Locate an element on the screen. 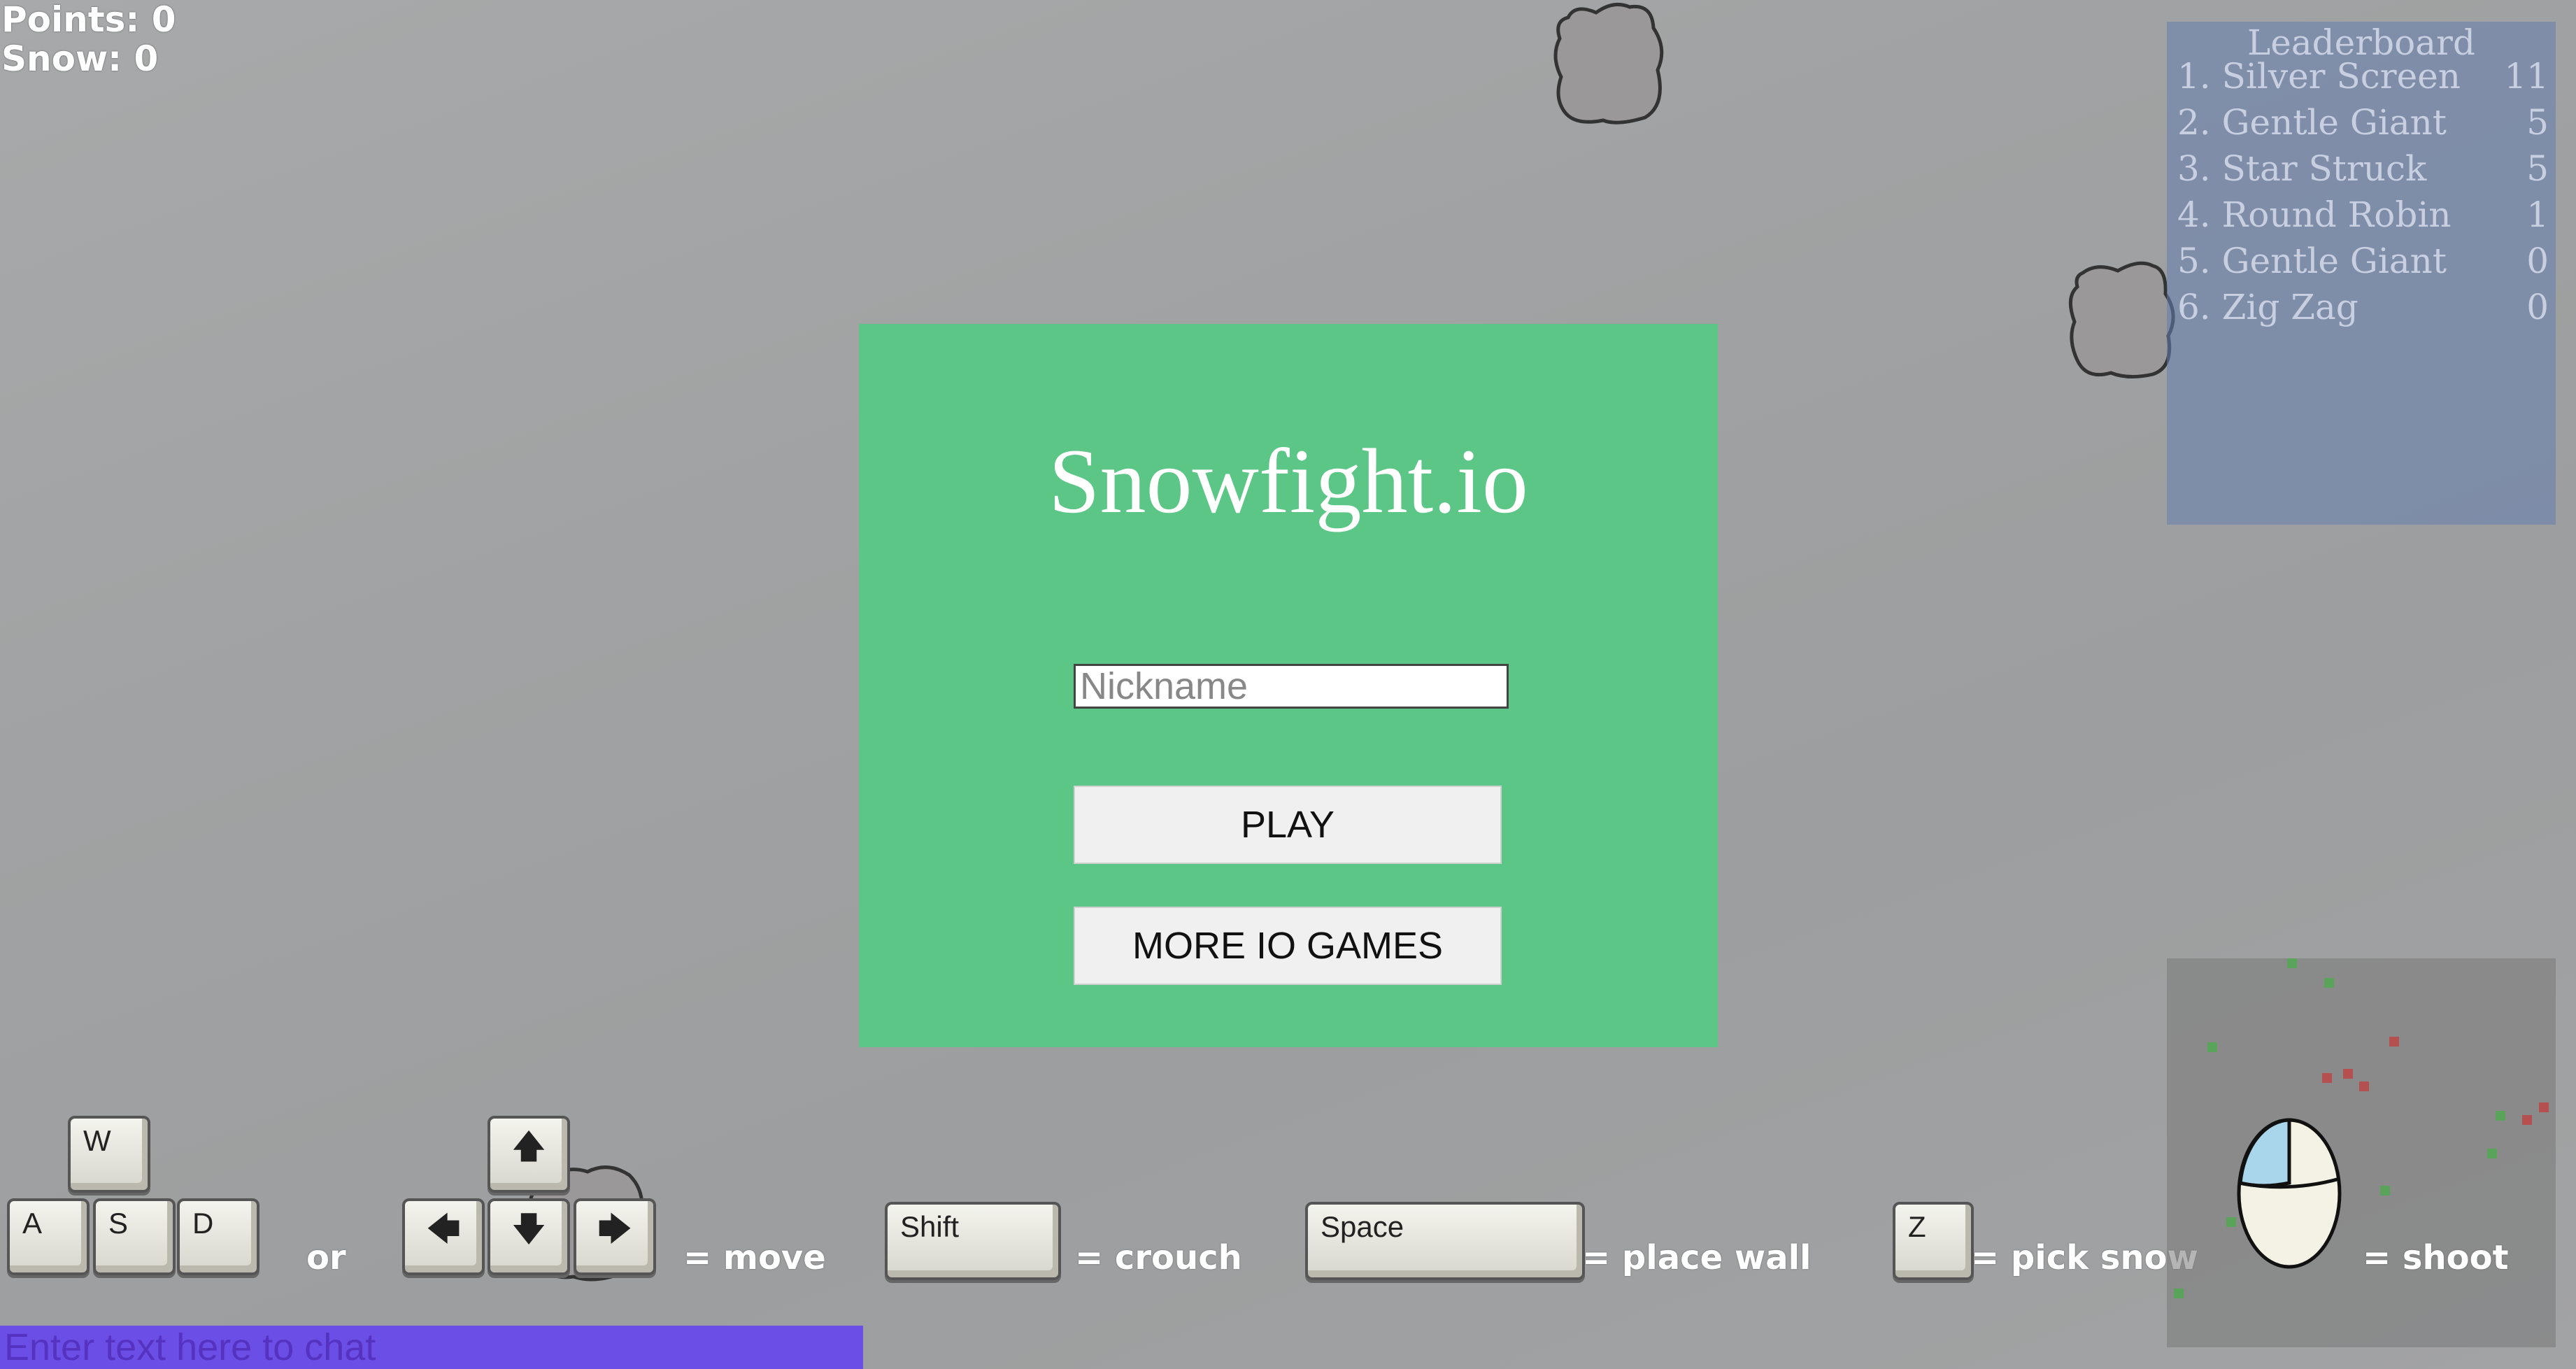 The height and width of the screenshot is (1369, 2576). play-button: PLAY is located at coordinates (1288, 825).